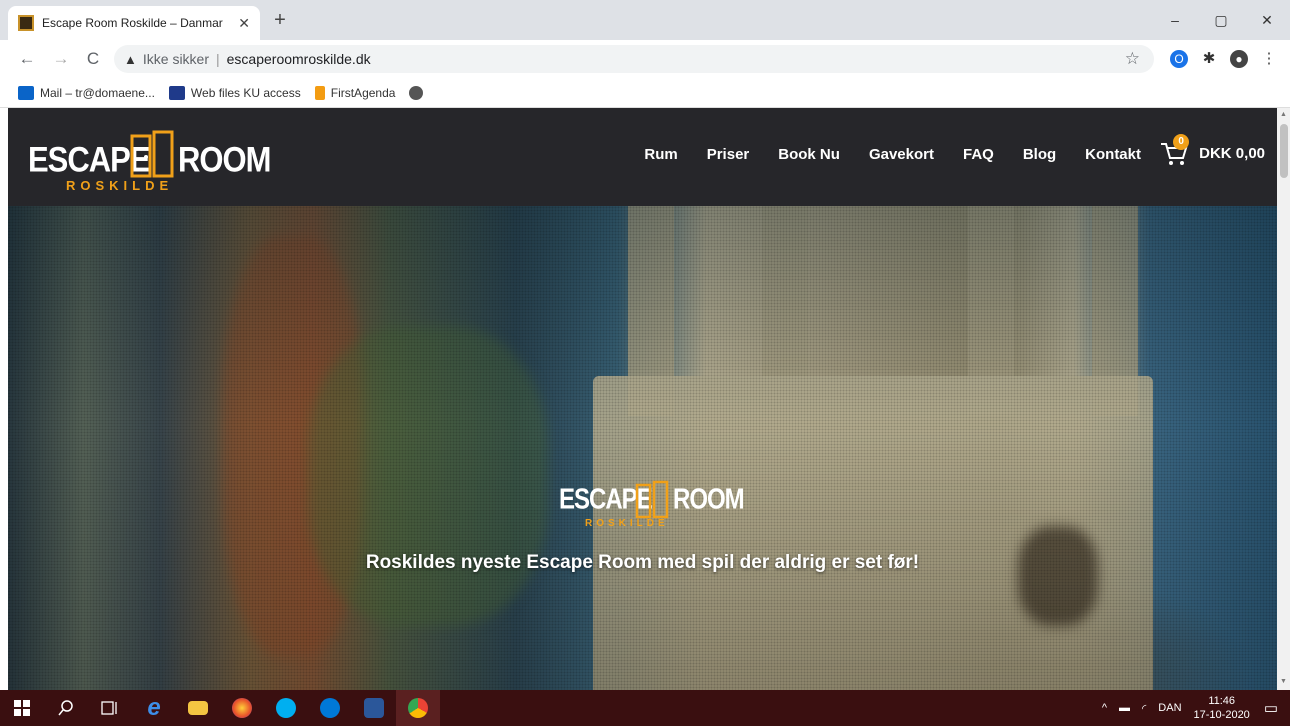  I want to click on browser-tab: Escape Room Roskilde – Danmar ✕, so click(134, 23).